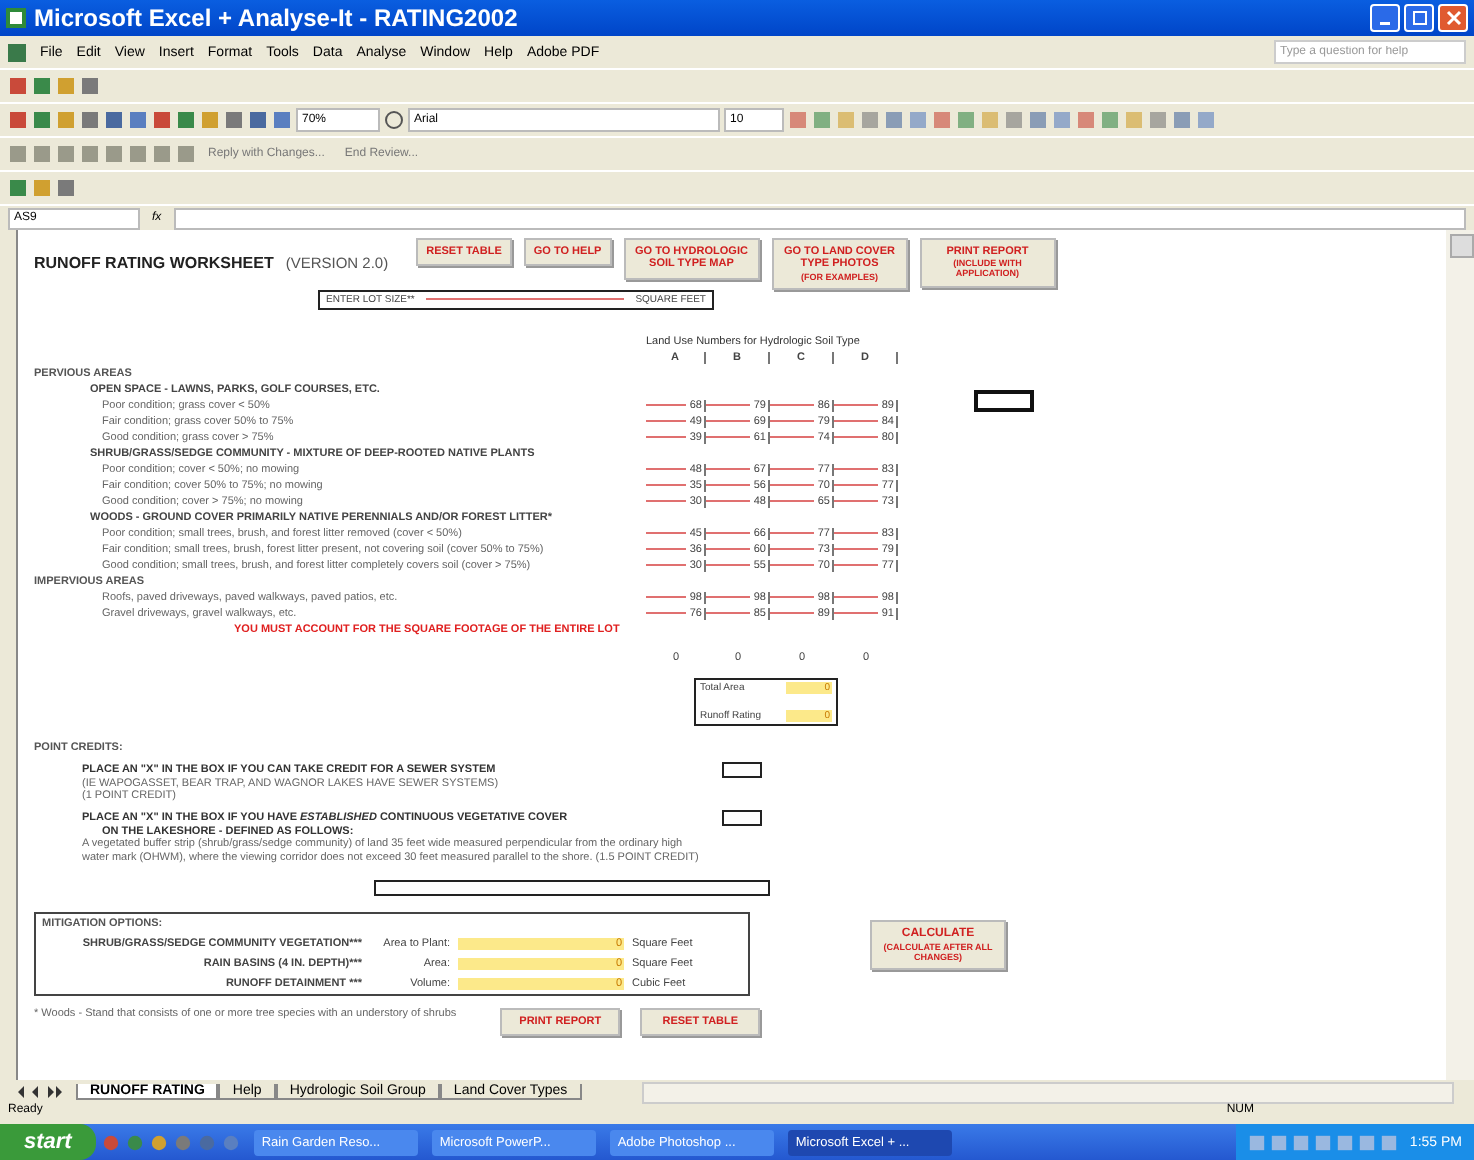 The image size is (1474, 1160). I want to click on worksheet-title: RUNOFF RATING WORKSHEET, so click(154, 263).